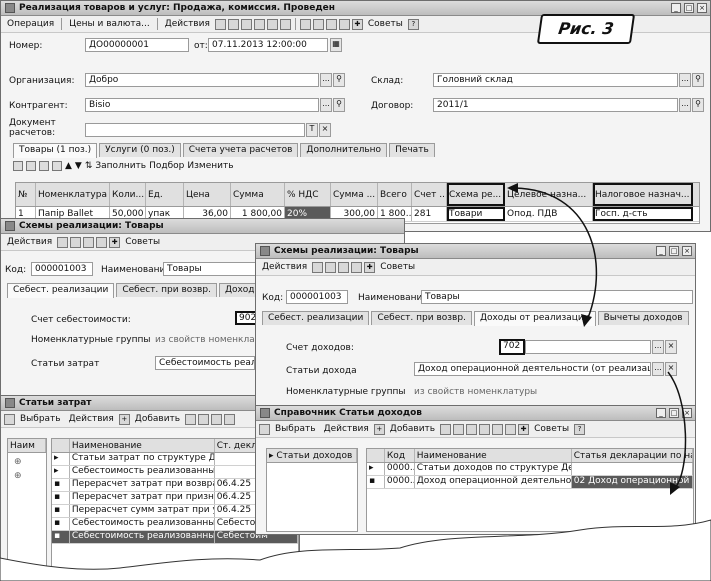 This screenshot has height=581, width=711. I want to click on arrow-scheme-to-window, so click(556, 253).